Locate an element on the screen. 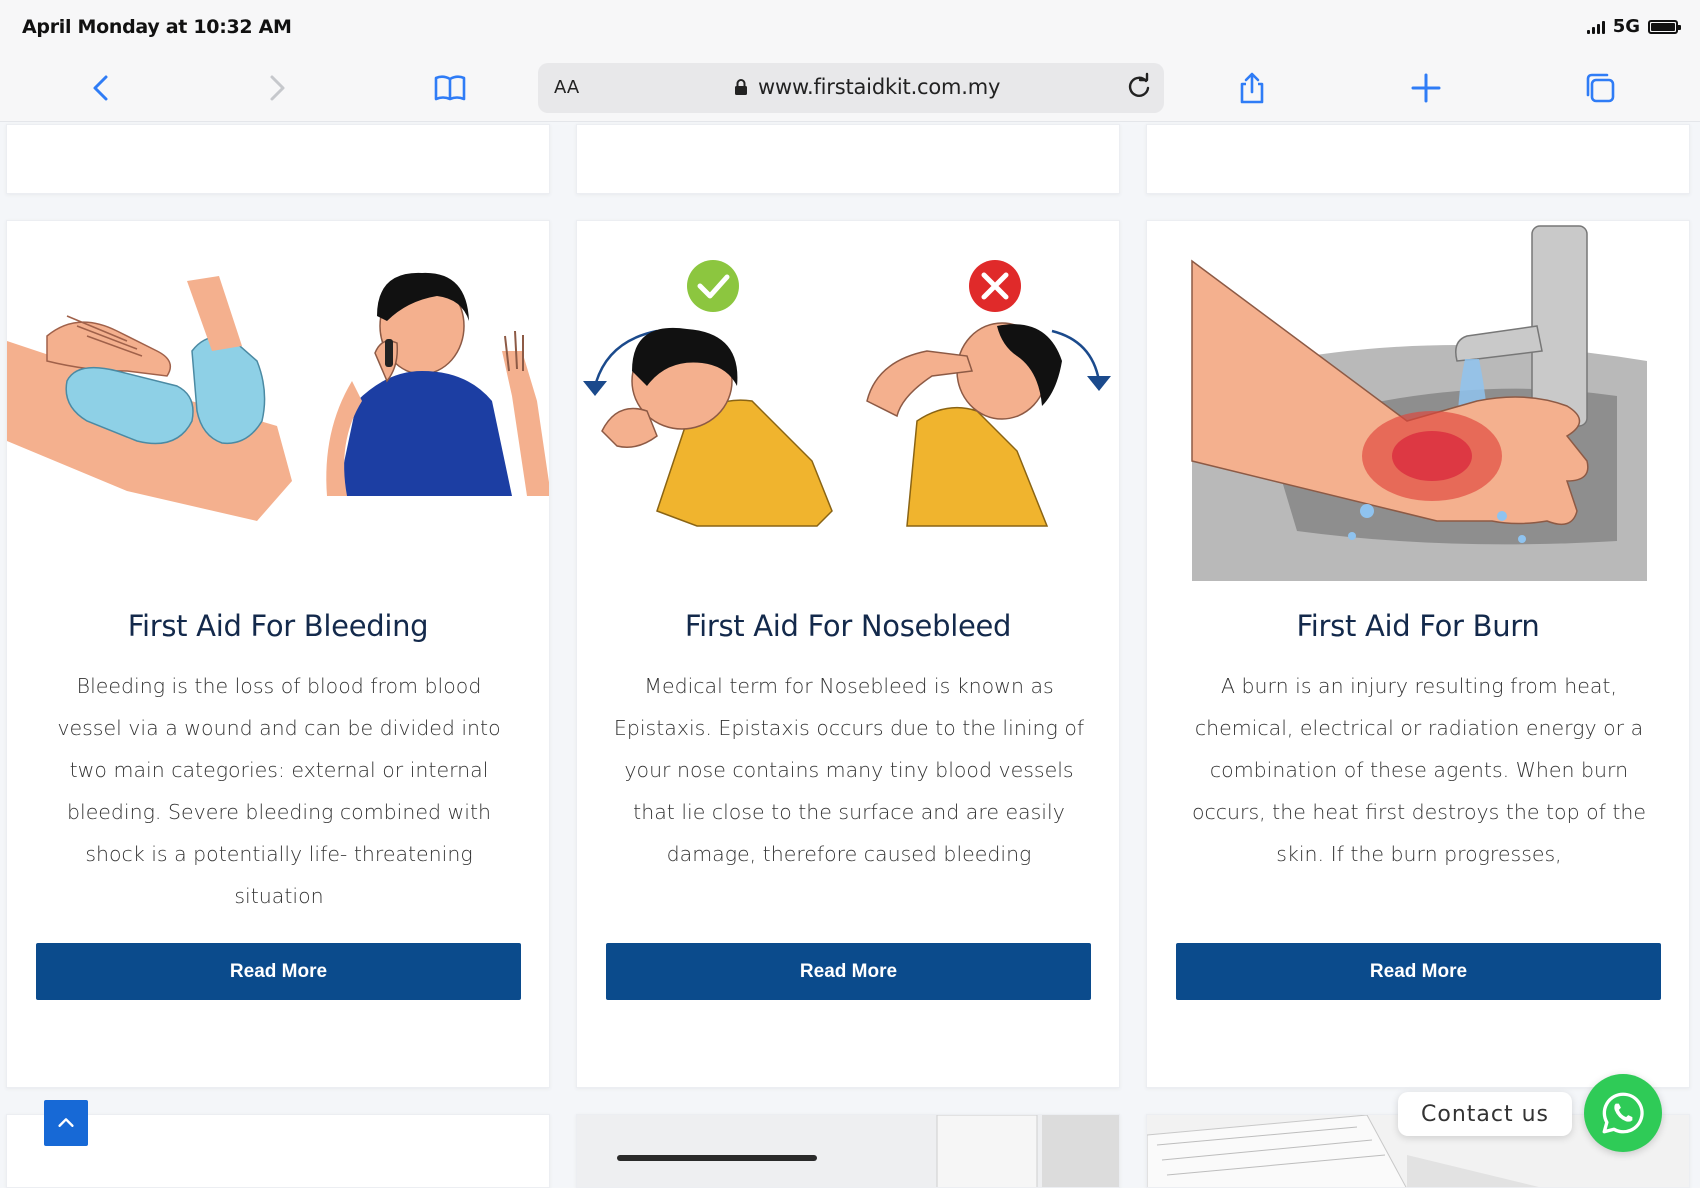 This screenshot has height=1188, width=1700. bleeding-illustration is located at coordinates (278, 411).